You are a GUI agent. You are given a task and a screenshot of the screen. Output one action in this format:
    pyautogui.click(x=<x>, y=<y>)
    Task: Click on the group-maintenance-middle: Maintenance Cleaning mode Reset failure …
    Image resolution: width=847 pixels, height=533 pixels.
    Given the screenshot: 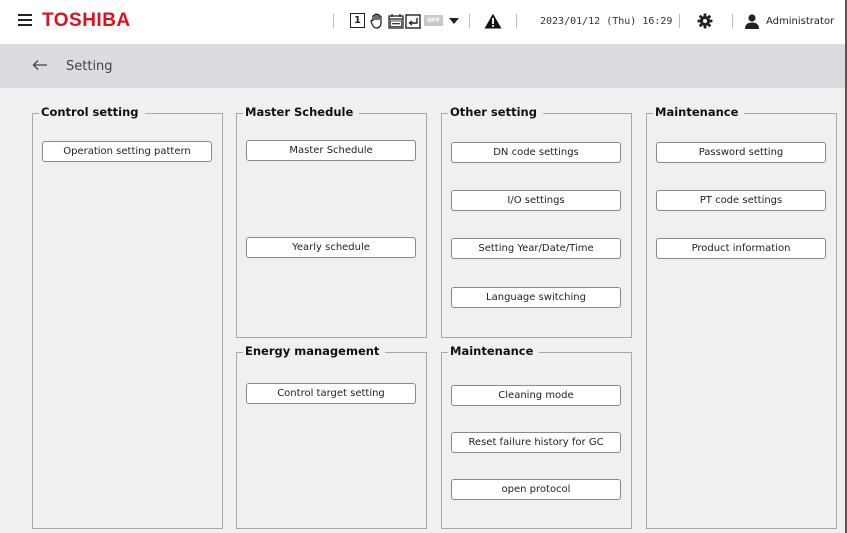 What is the action you would take?
    pyautogui.click(x=536, y=436)
    